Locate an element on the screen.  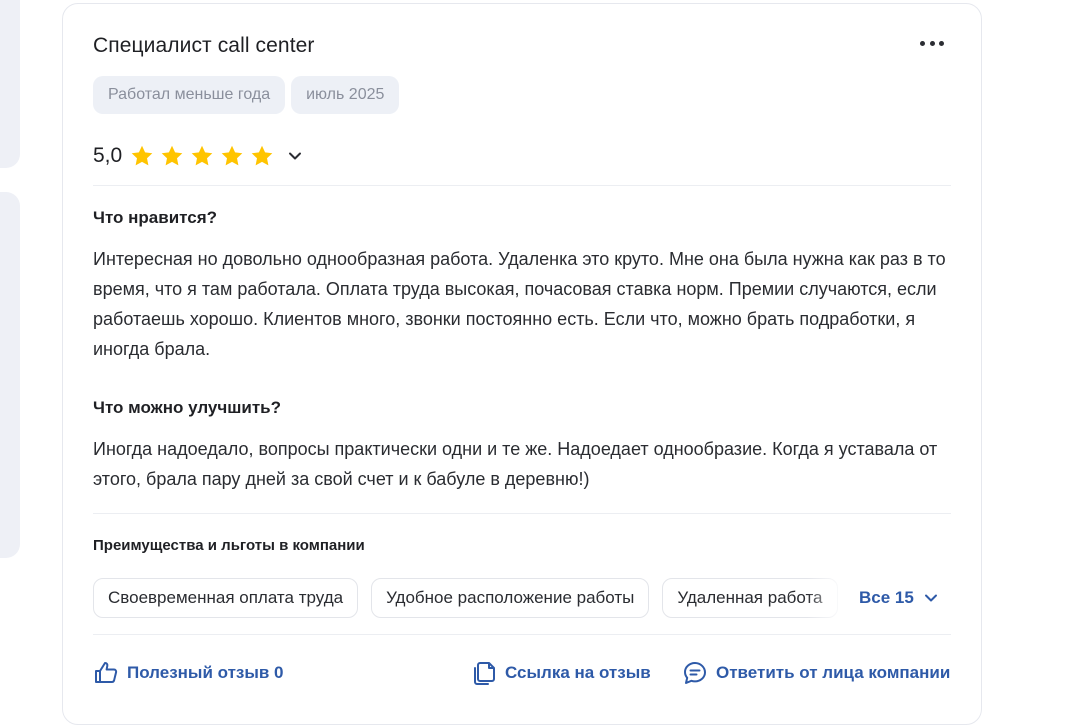
review-link-button: Ссылка на отзыв is located at coordinates (561, 673).